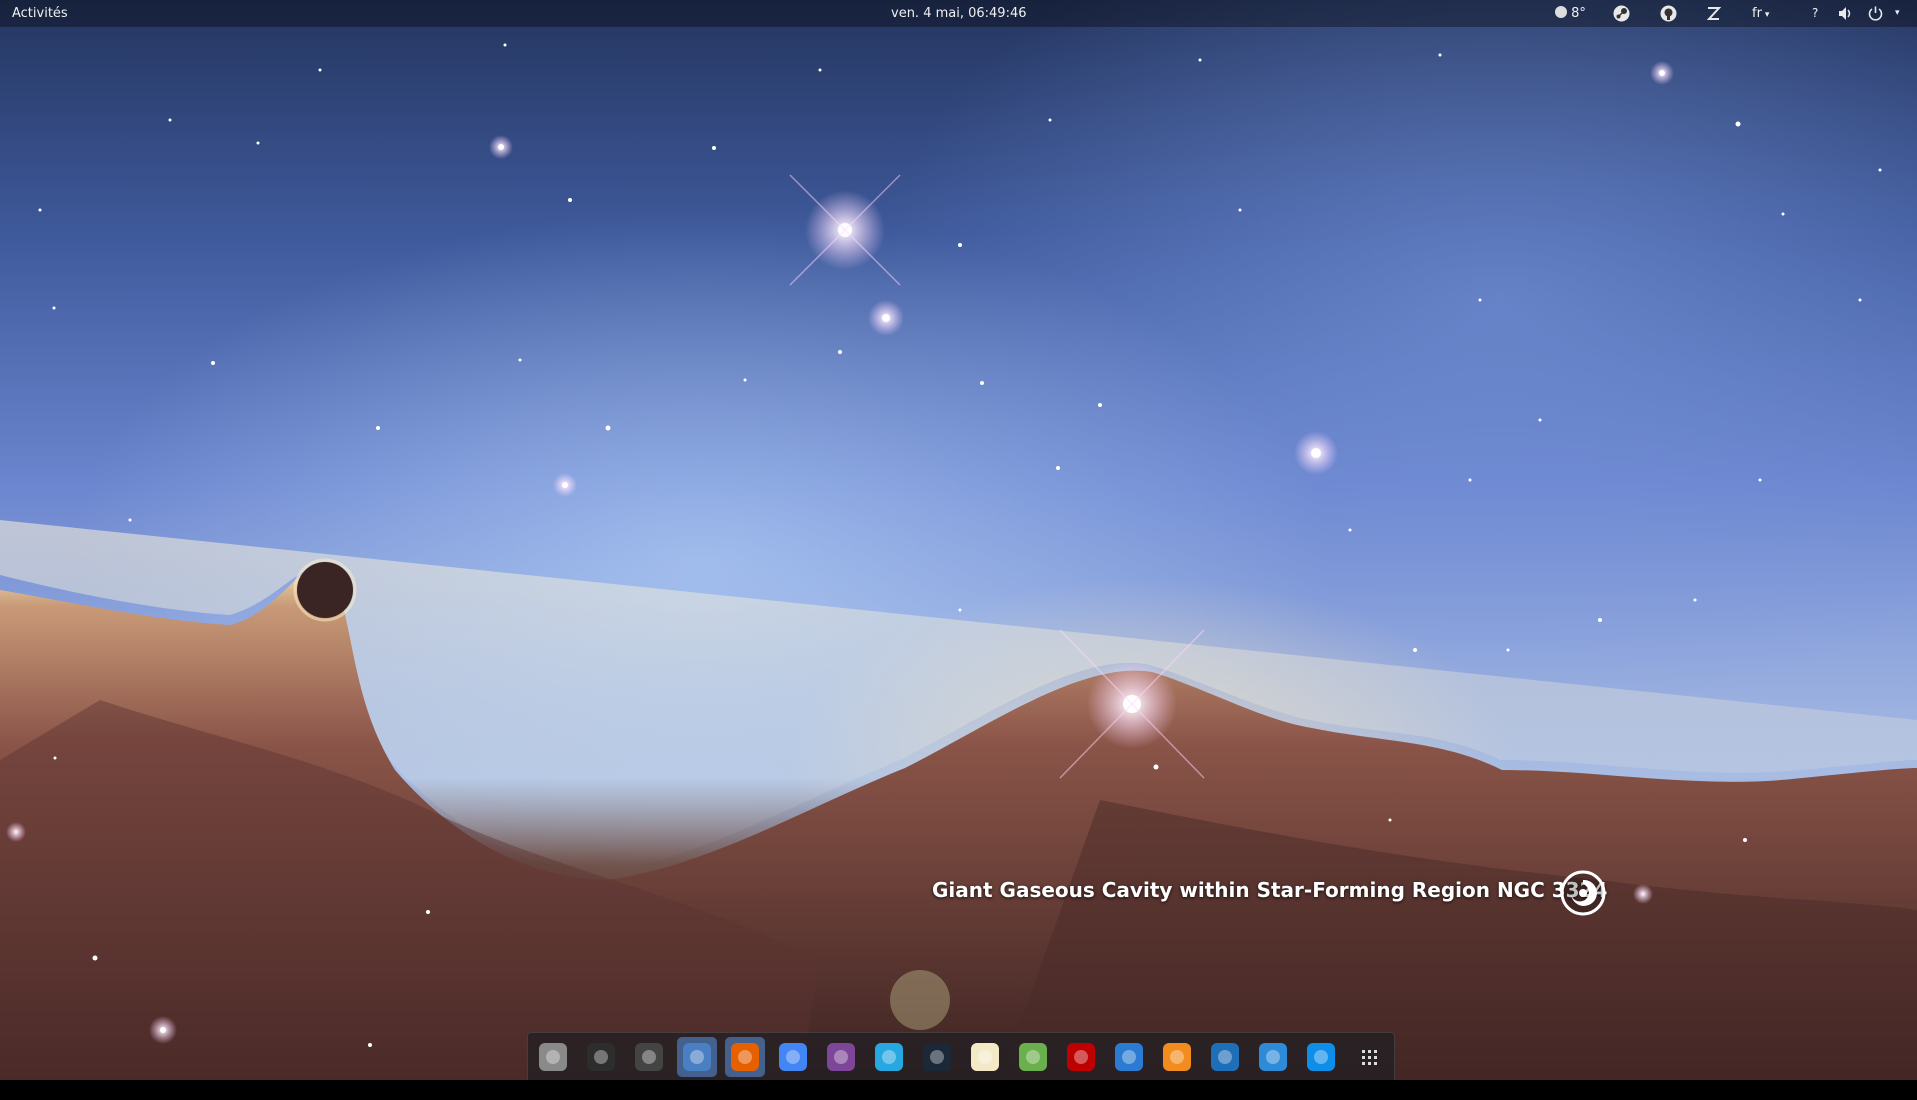 The image size is (1917, 1100). What do you see at coordinates (958, 1090) in the screenshot?
I see `screen-bottom-edge` at bounding box center [958, 1090].